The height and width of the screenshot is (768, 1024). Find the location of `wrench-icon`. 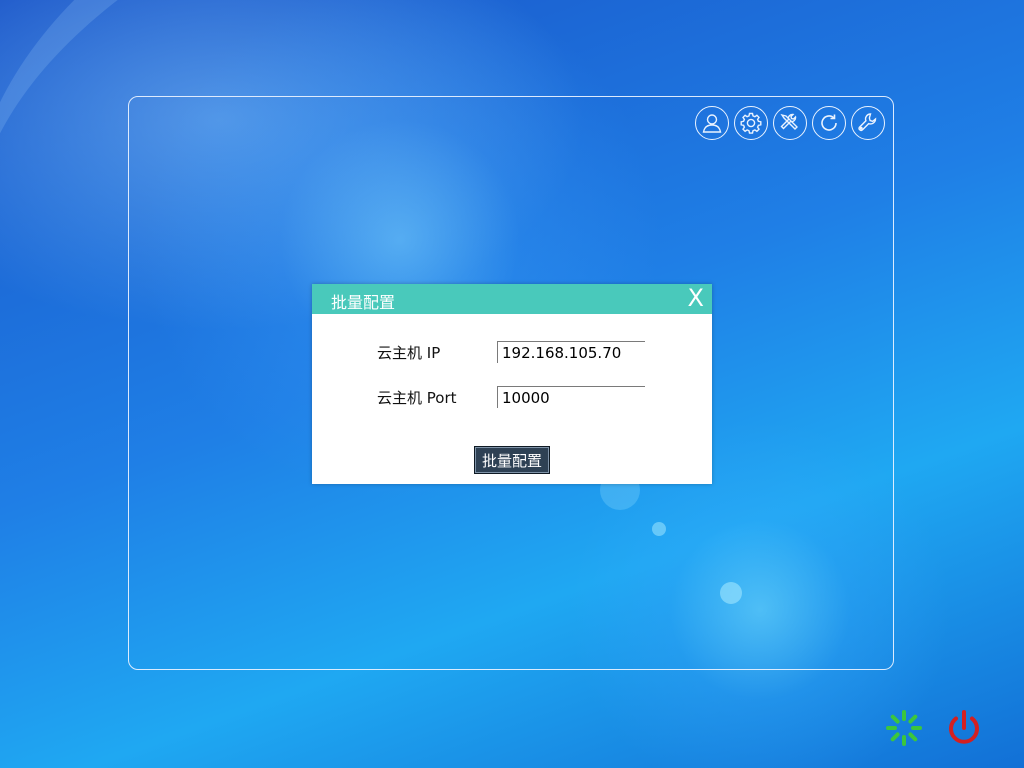

wrench-icon is located at coordinates (867, 122).